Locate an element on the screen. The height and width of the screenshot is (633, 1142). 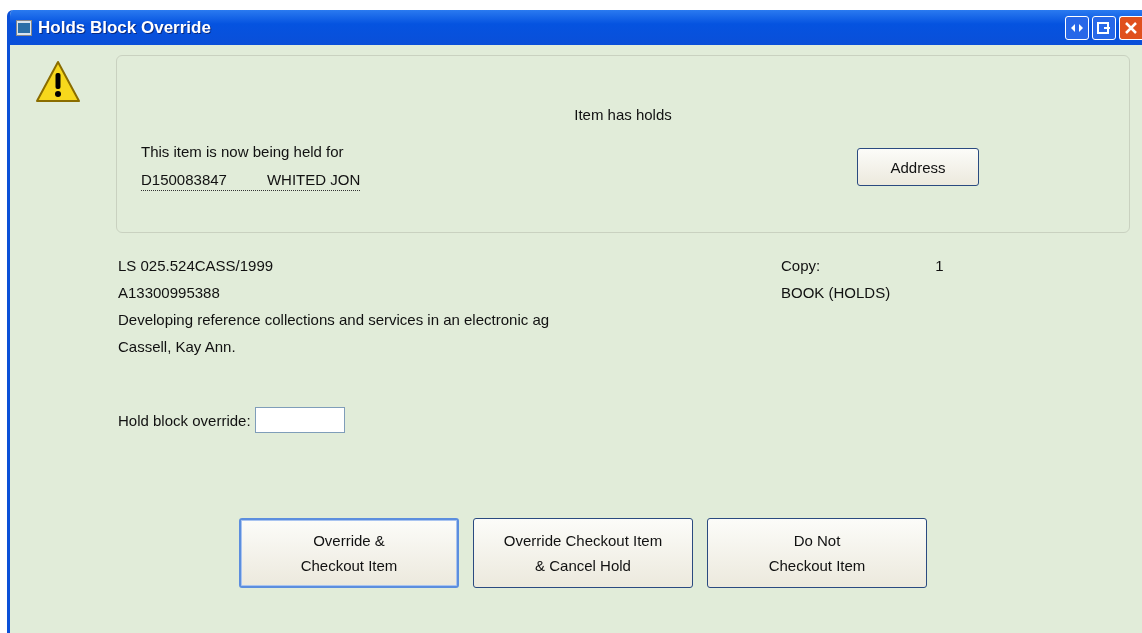
window-icon is located at coordinates (1104, 27).